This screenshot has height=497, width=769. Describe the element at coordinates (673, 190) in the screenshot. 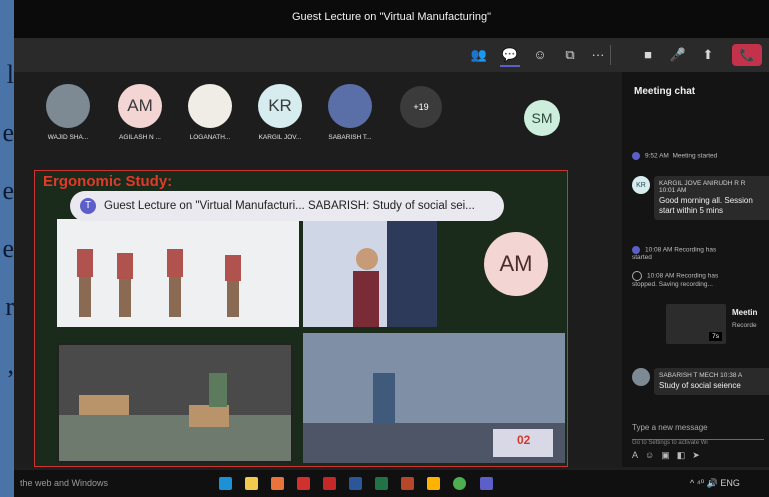

I see `message-time: 10:01 AM` at that location.